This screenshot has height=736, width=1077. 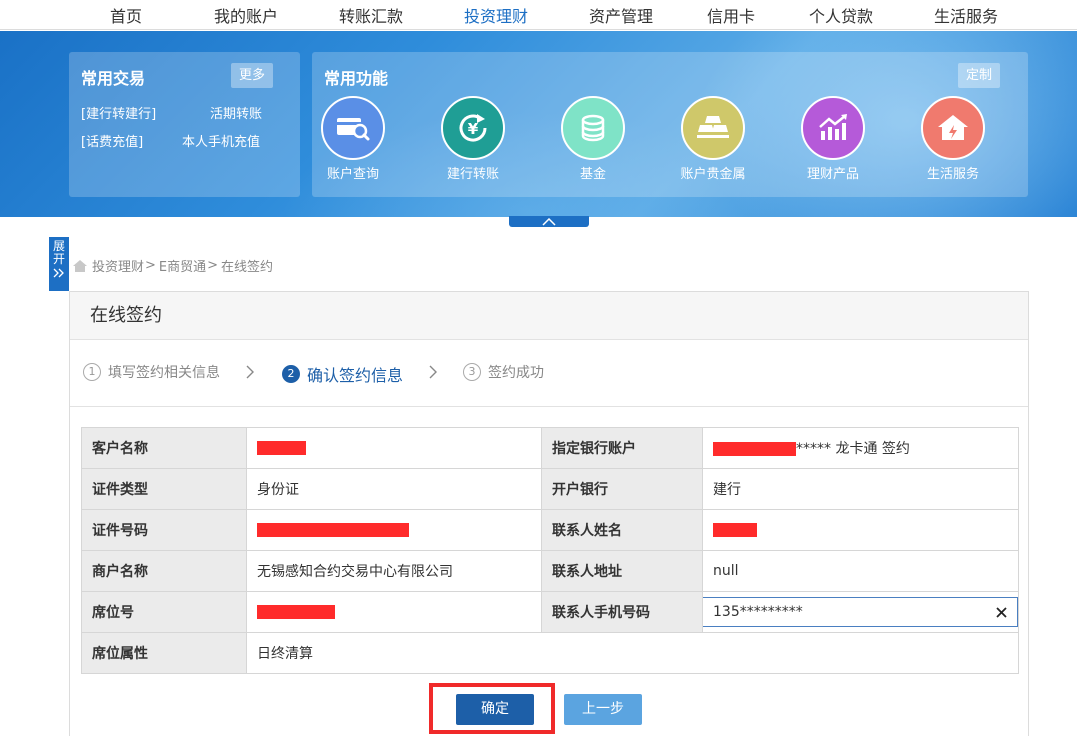 I want to click on step-label: 签约成功, so click(x=516, y=373).